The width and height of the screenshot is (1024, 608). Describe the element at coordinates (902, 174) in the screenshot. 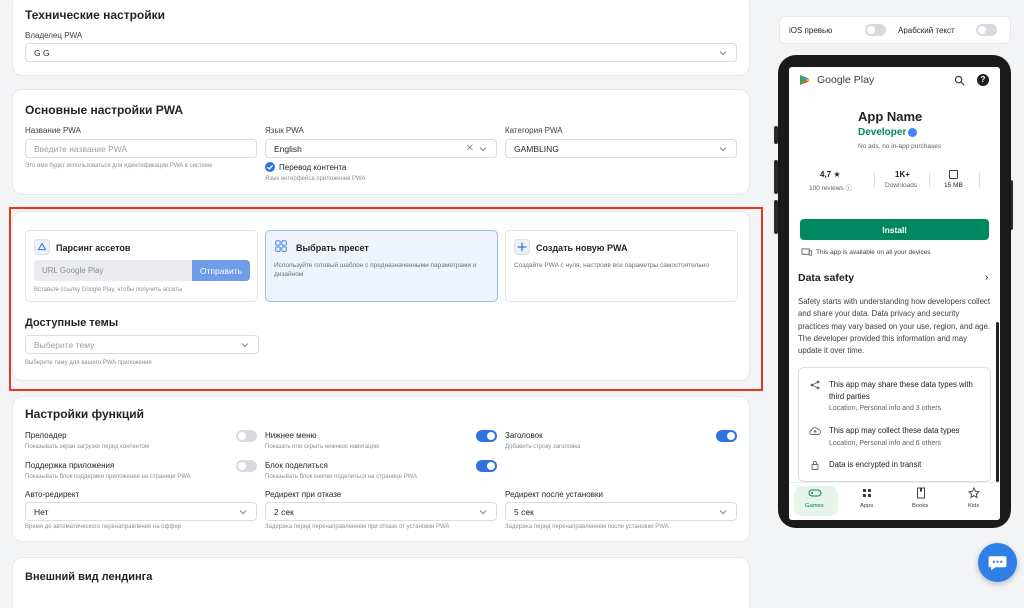

I see `downloads-value: 1K+` at that location.